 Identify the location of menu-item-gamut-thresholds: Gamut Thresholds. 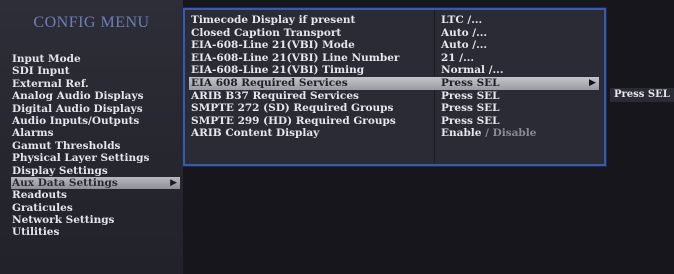
(95, 146).